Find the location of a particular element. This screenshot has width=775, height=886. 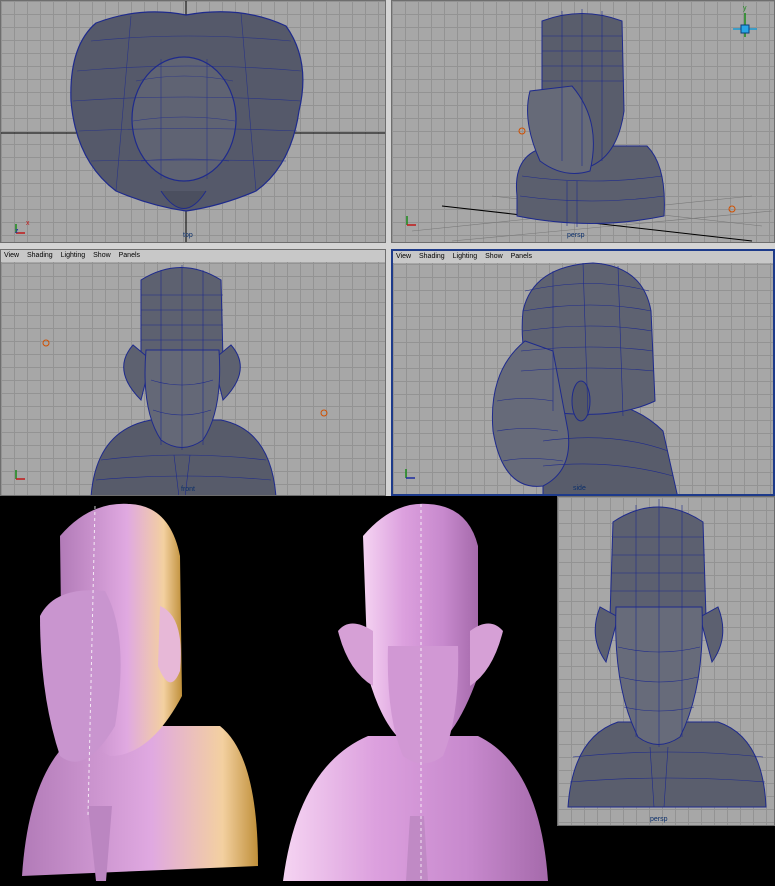

viewport-persp-closeup: persp is located at coordinates (666, 661).